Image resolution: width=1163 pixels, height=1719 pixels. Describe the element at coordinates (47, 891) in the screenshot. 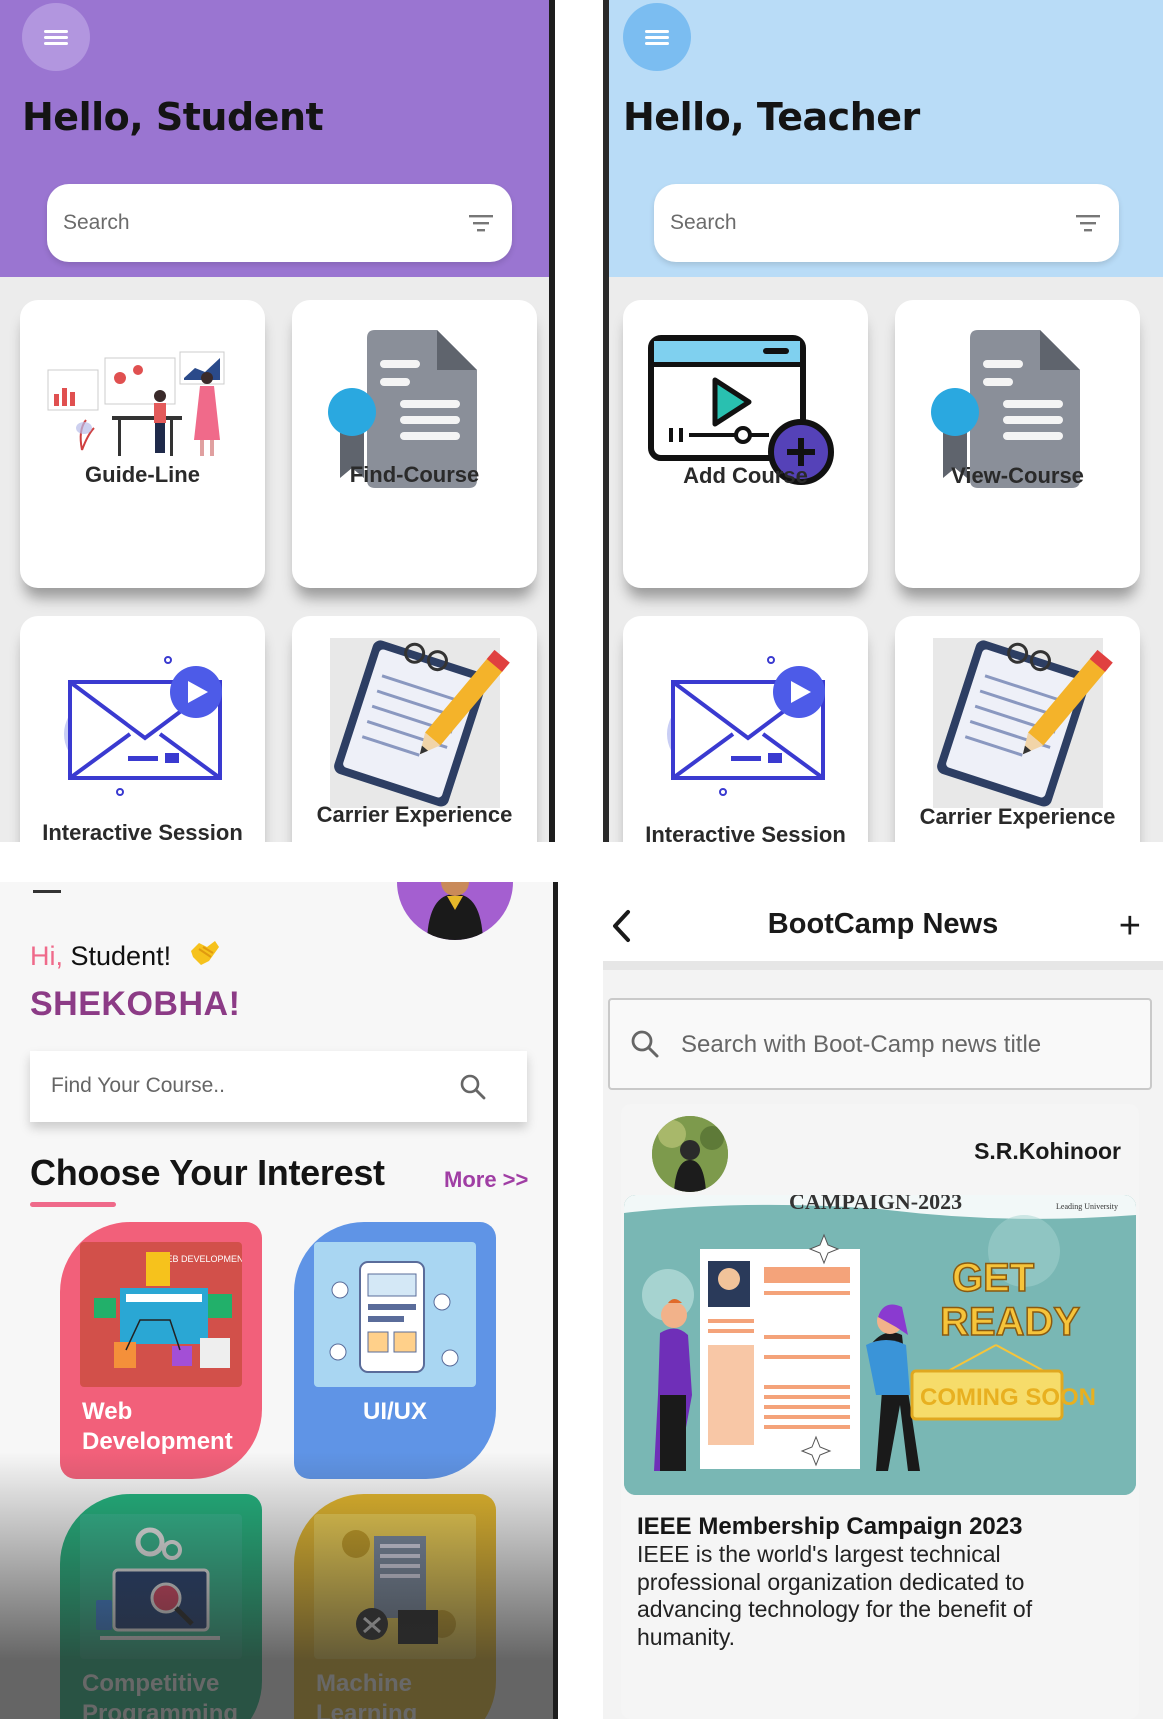

I see `menu-icon` at that location.